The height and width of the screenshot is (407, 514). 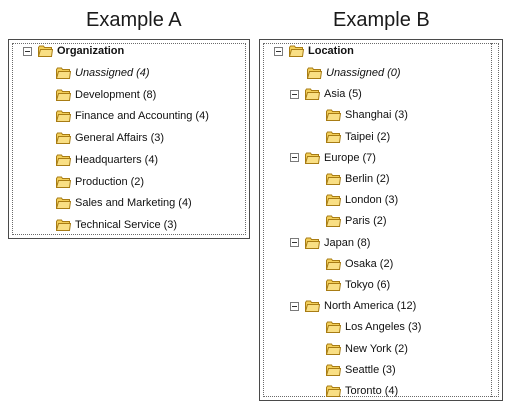 I want to click on organization-tree-node: Development (8), so click(x=106, y=95).